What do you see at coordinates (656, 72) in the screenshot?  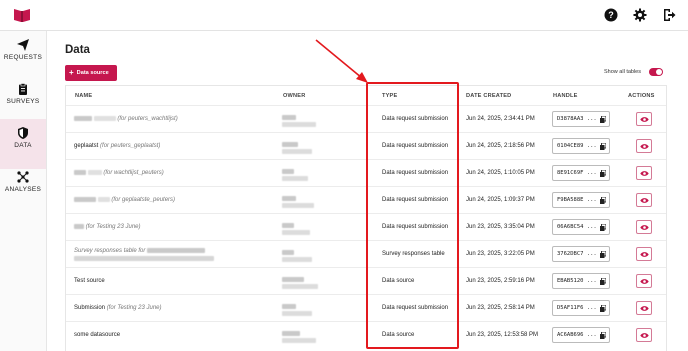 I see `show-all-tables-toggle` at bounding box center [656, 72].